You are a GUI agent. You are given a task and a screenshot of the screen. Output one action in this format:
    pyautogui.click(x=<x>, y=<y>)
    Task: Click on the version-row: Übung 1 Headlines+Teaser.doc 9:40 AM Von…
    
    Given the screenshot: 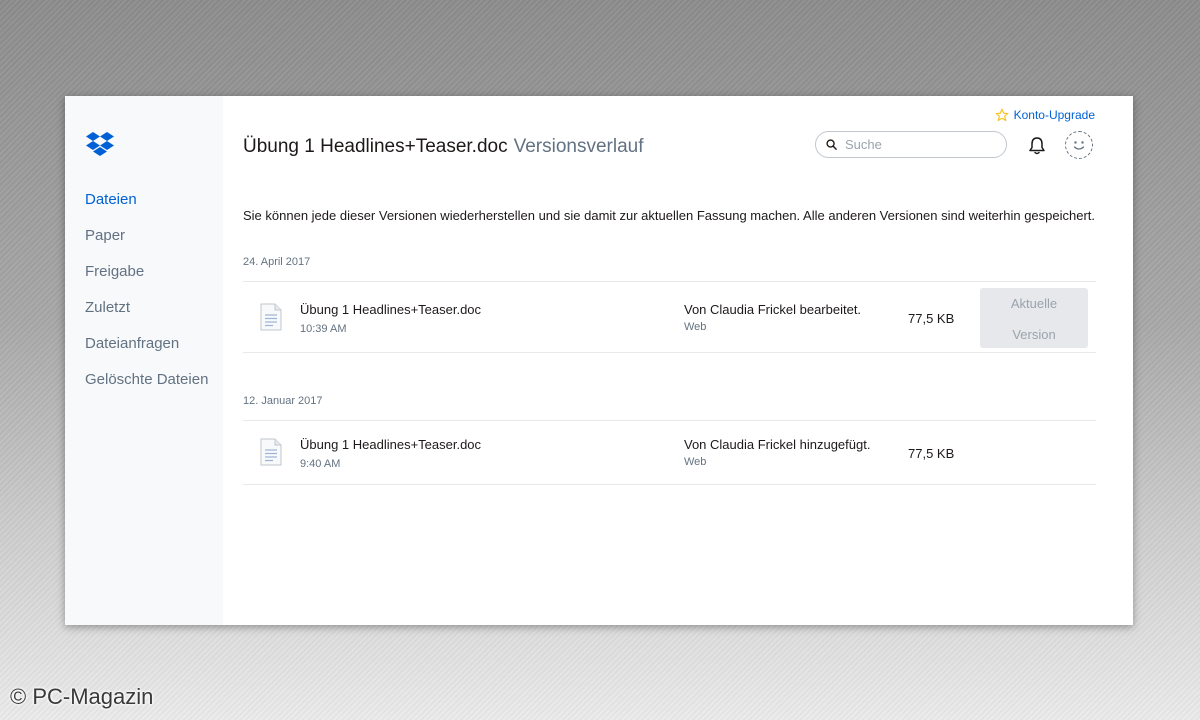 What is the action you would take?
    pyautogui.click(x=669, y=452)
    